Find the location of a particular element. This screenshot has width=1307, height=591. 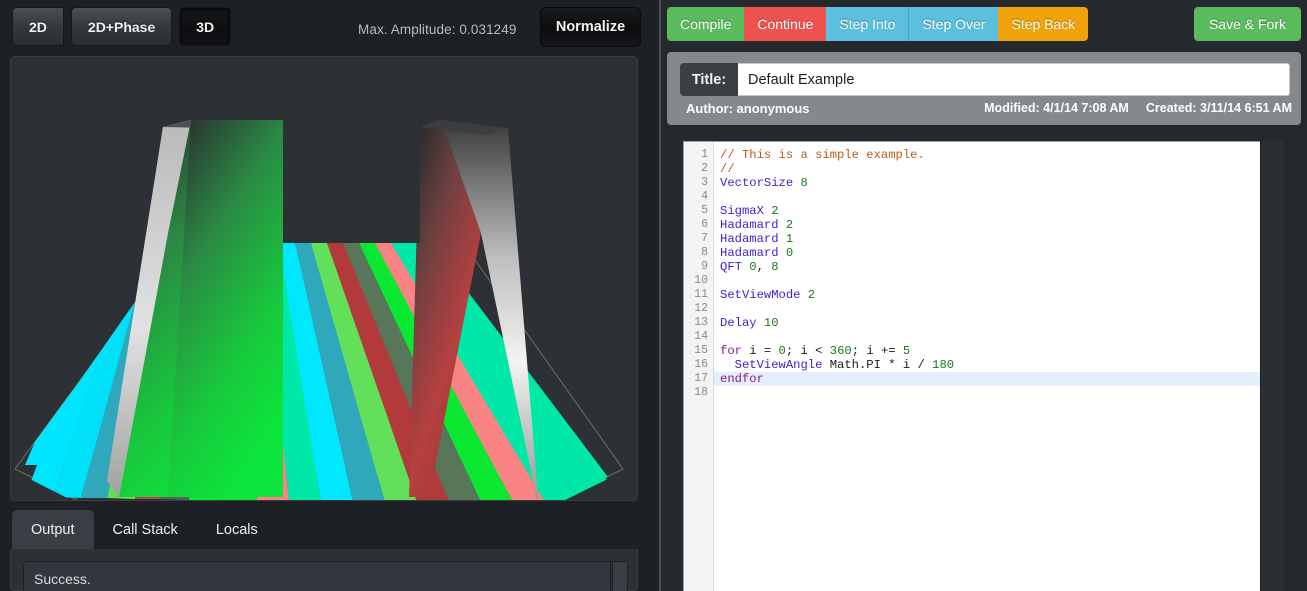

line-number: 14 is located at coordinates (701, 336).